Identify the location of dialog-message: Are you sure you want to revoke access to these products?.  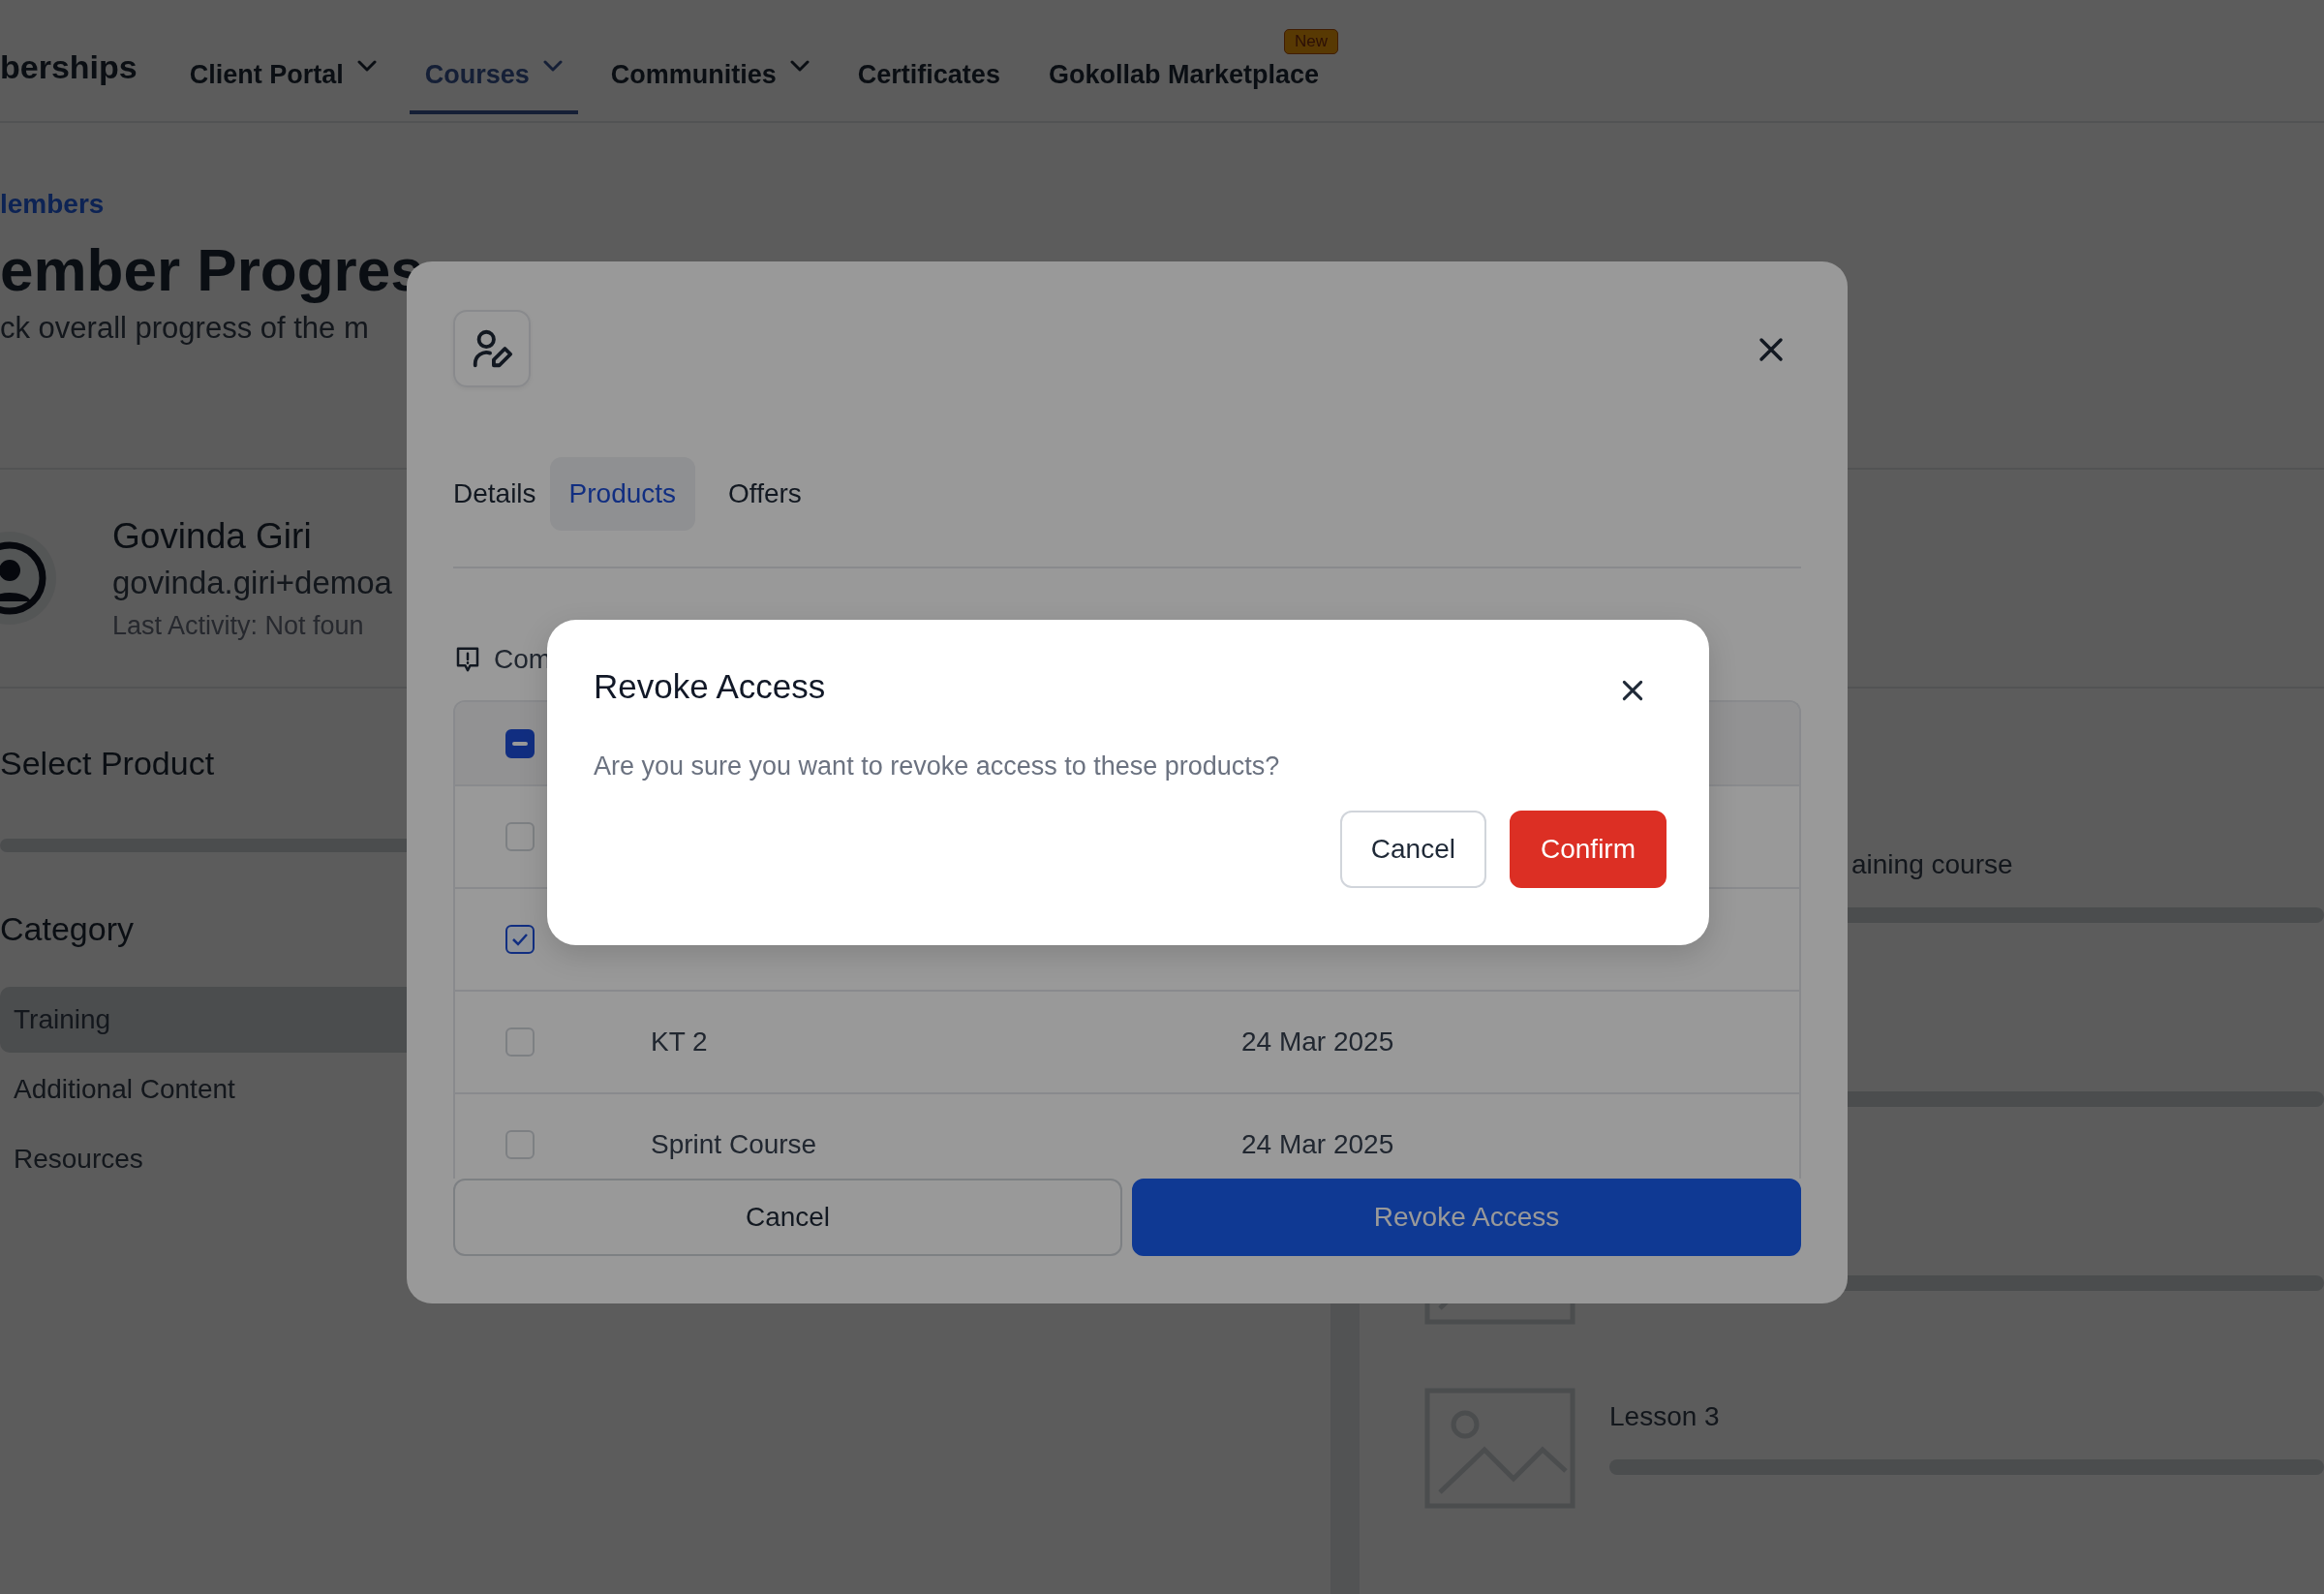
(938, 766).